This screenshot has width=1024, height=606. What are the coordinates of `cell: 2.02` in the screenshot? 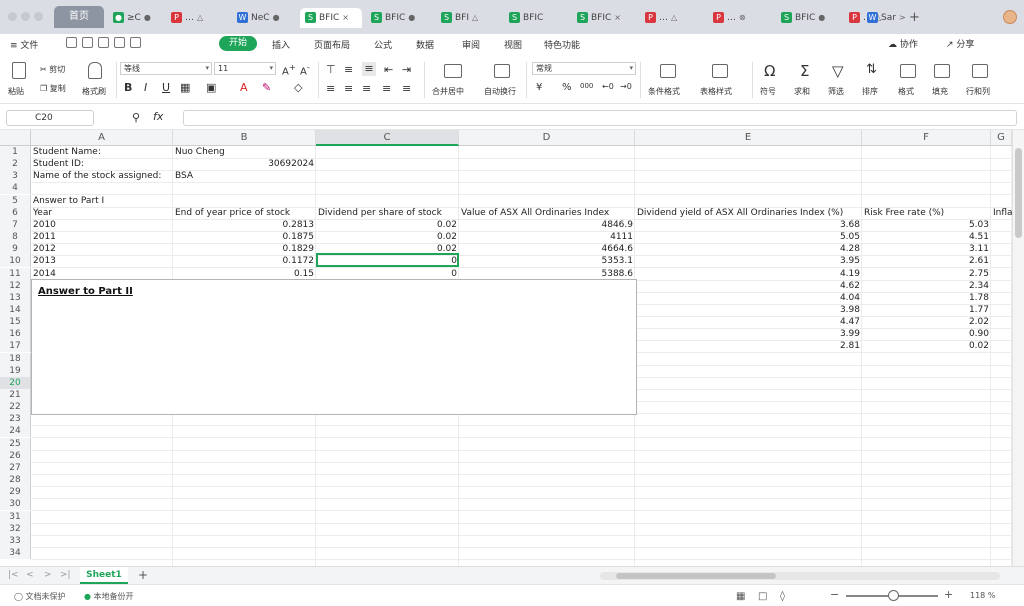 It's located at (926, 322).